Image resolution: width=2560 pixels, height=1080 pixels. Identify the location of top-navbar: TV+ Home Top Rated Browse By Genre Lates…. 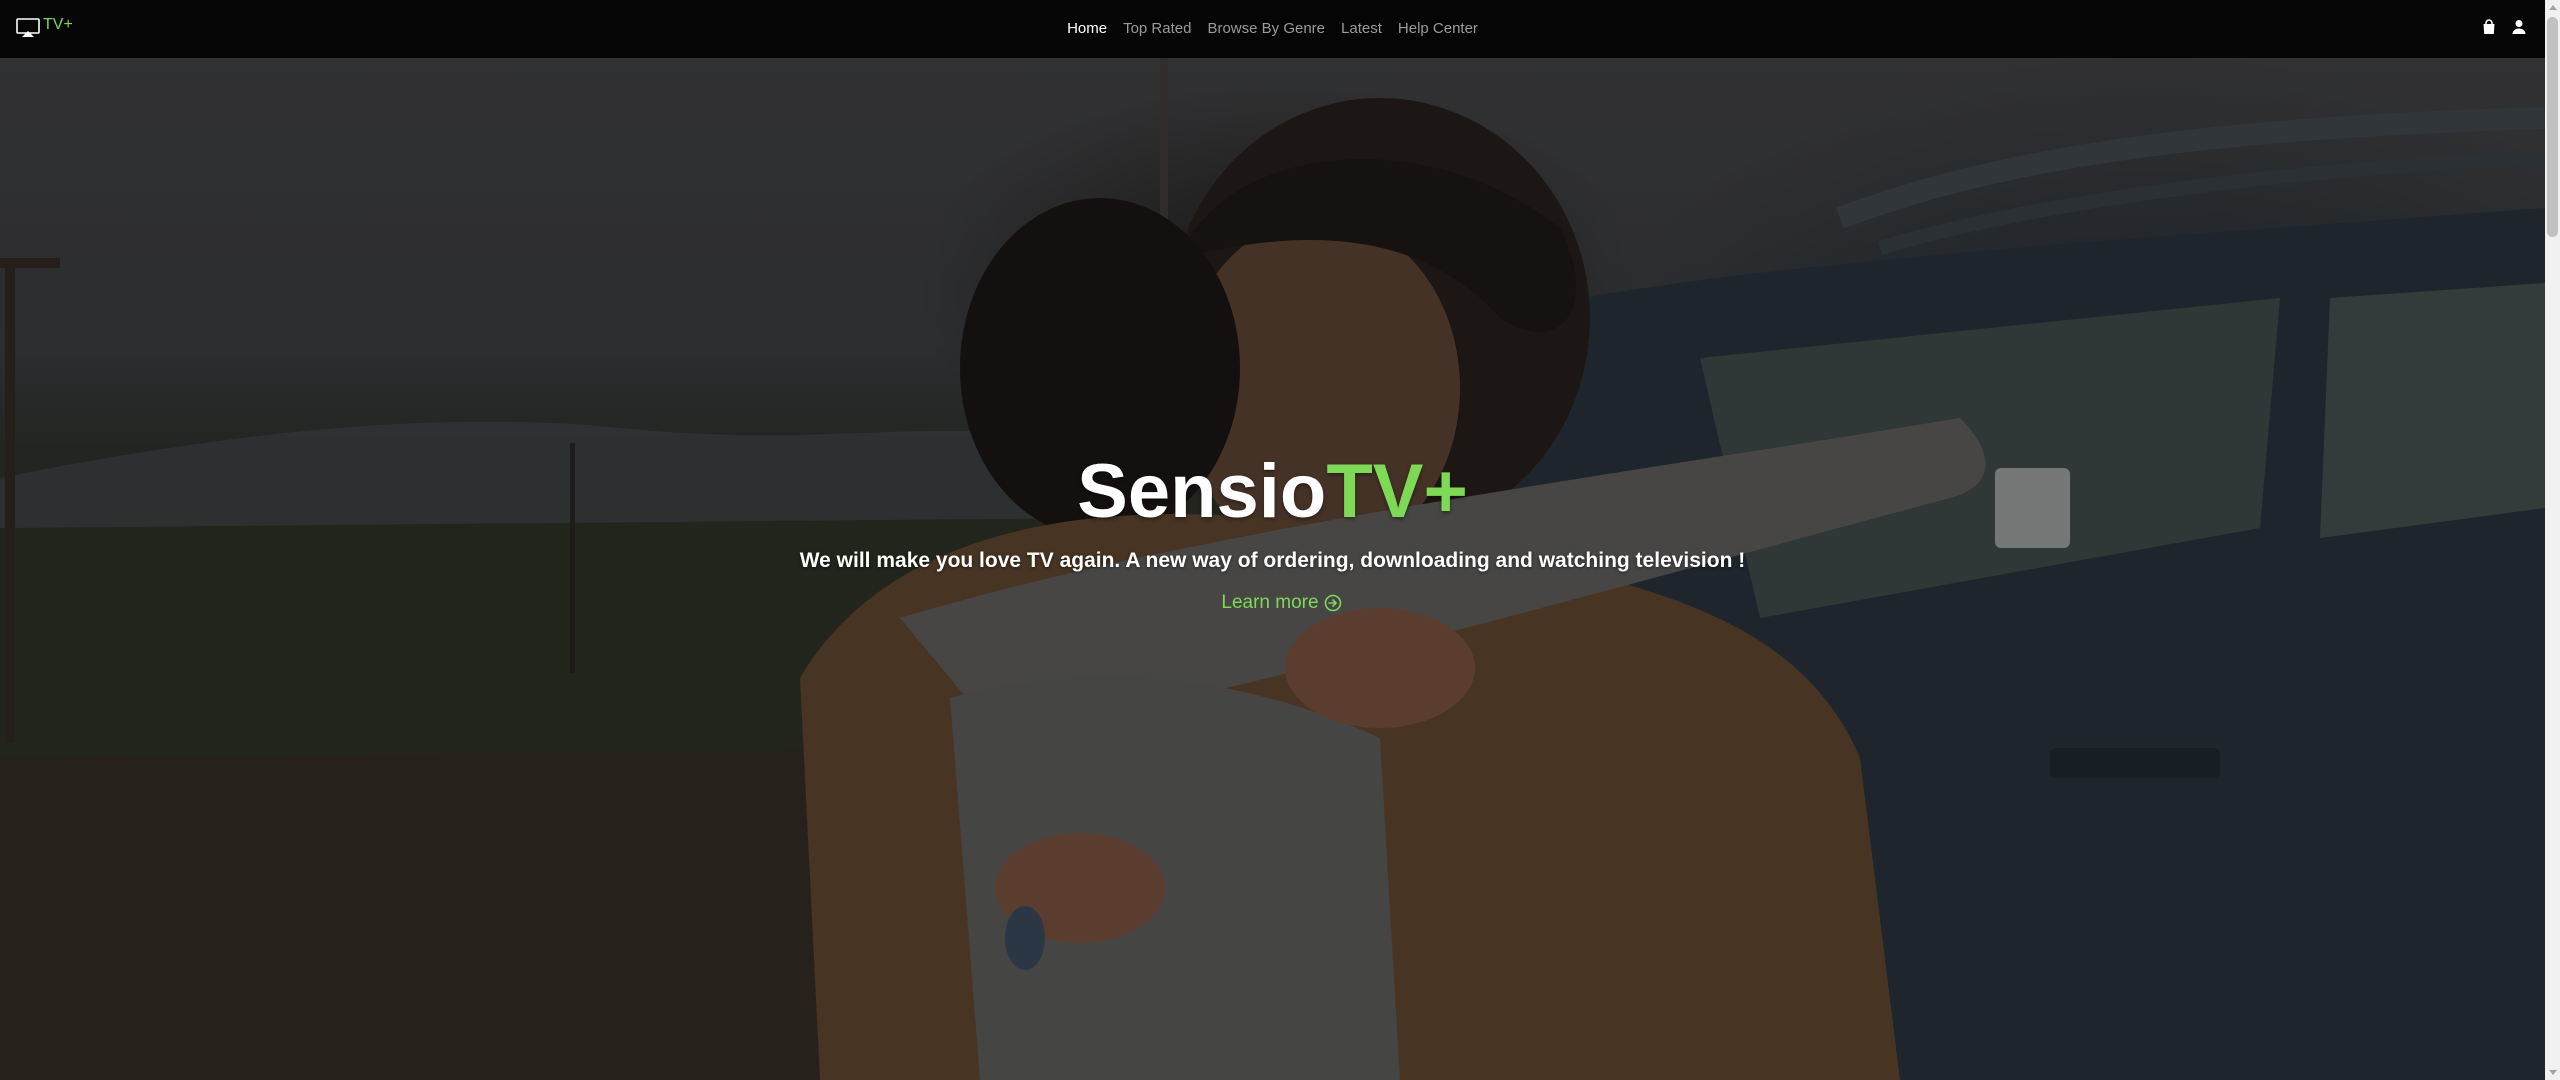
(1272, 29).